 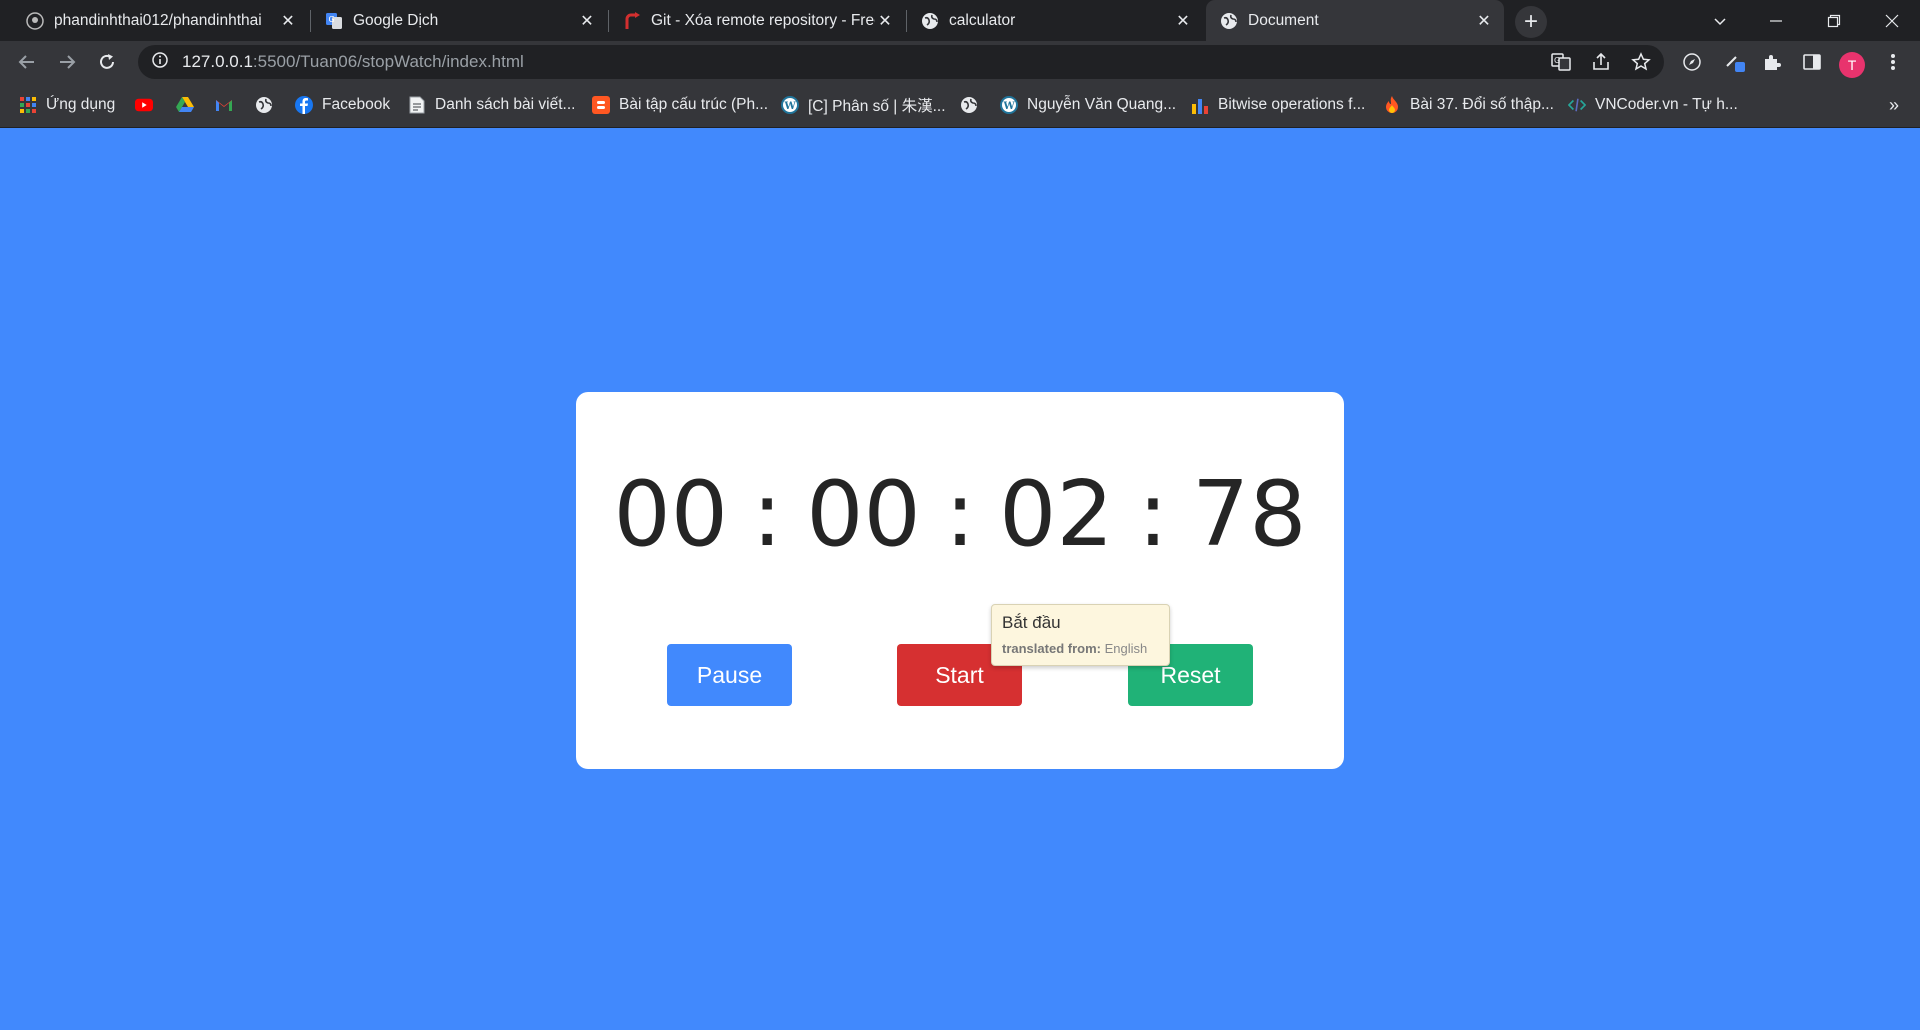 I want to click on bookmark-star-icon, so click(x=1641, y=62).